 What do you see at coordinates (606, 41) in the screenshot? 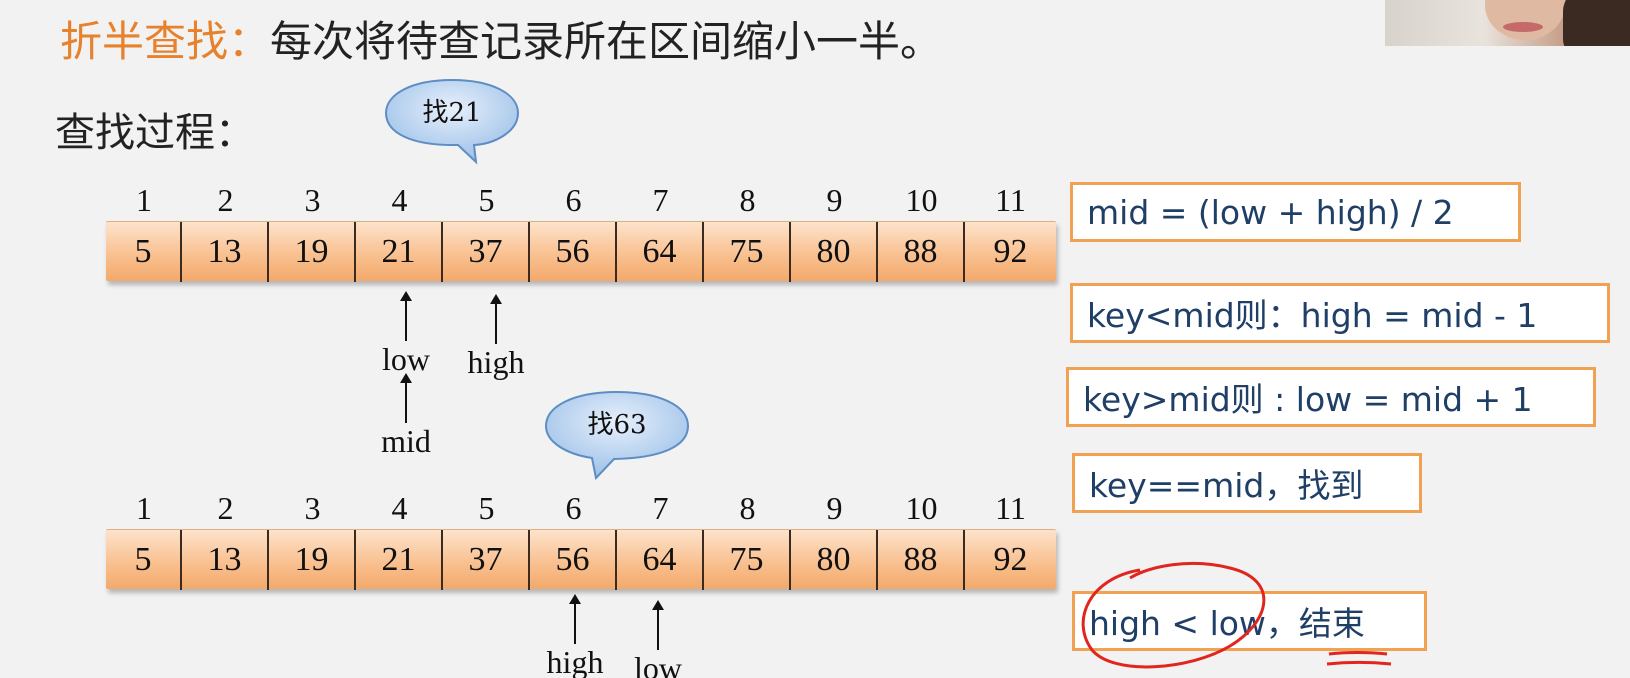
I see `title-text: 每次将待查记录所在区间缩小一半。` at bounding box center [606, 41].